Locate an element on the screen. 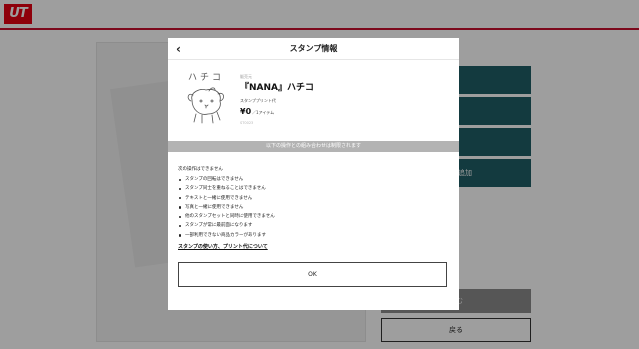  modal-header: ‹ スタンプ情報 is located at coordinates (313, 49).